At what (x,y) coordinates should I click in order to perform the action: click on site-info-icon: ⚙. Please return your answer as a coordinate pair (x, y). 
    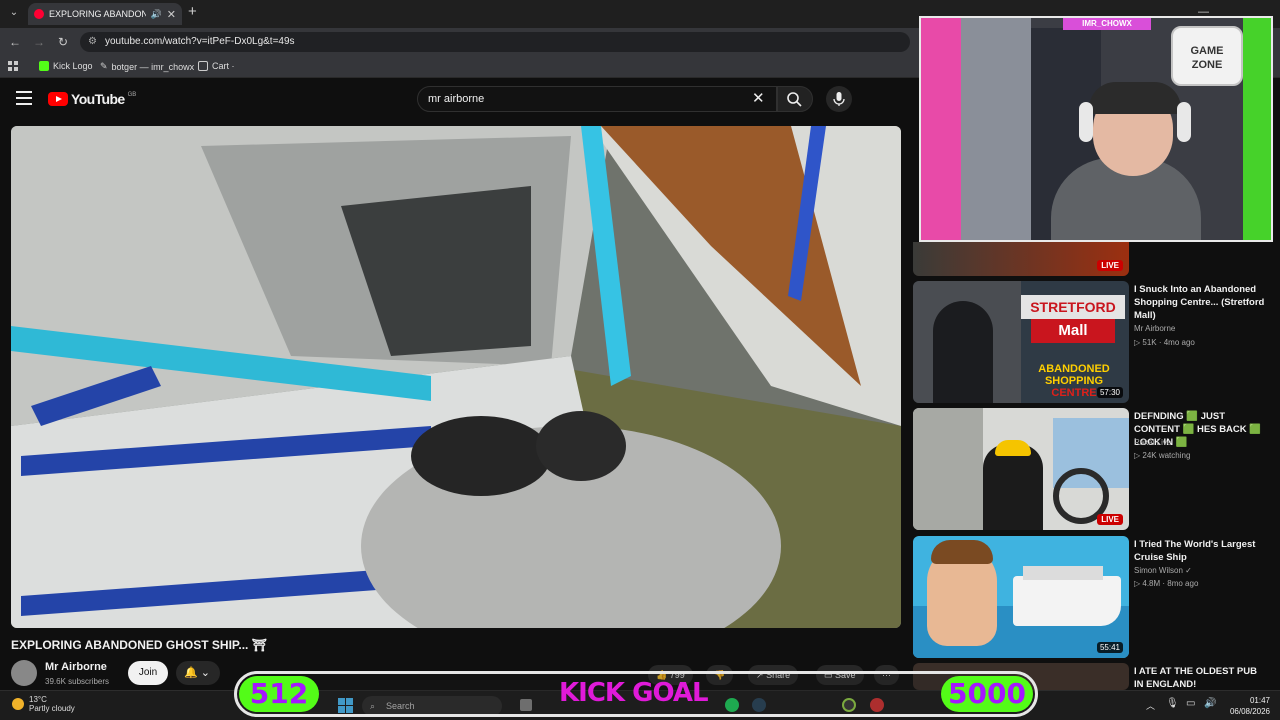
    Looking at the image, I should click on (92, 42).